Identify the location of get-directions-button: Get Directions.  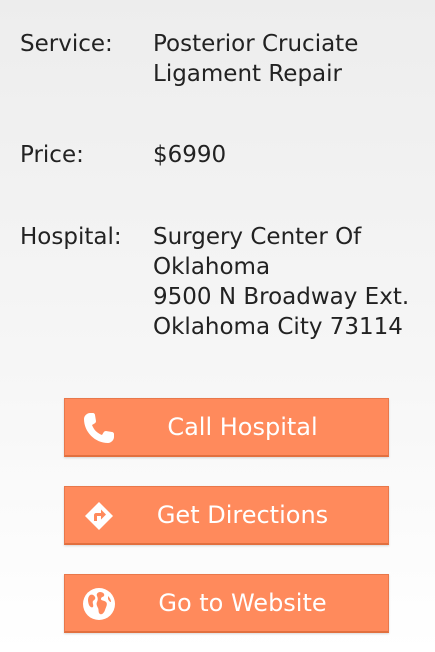
(226, 515).